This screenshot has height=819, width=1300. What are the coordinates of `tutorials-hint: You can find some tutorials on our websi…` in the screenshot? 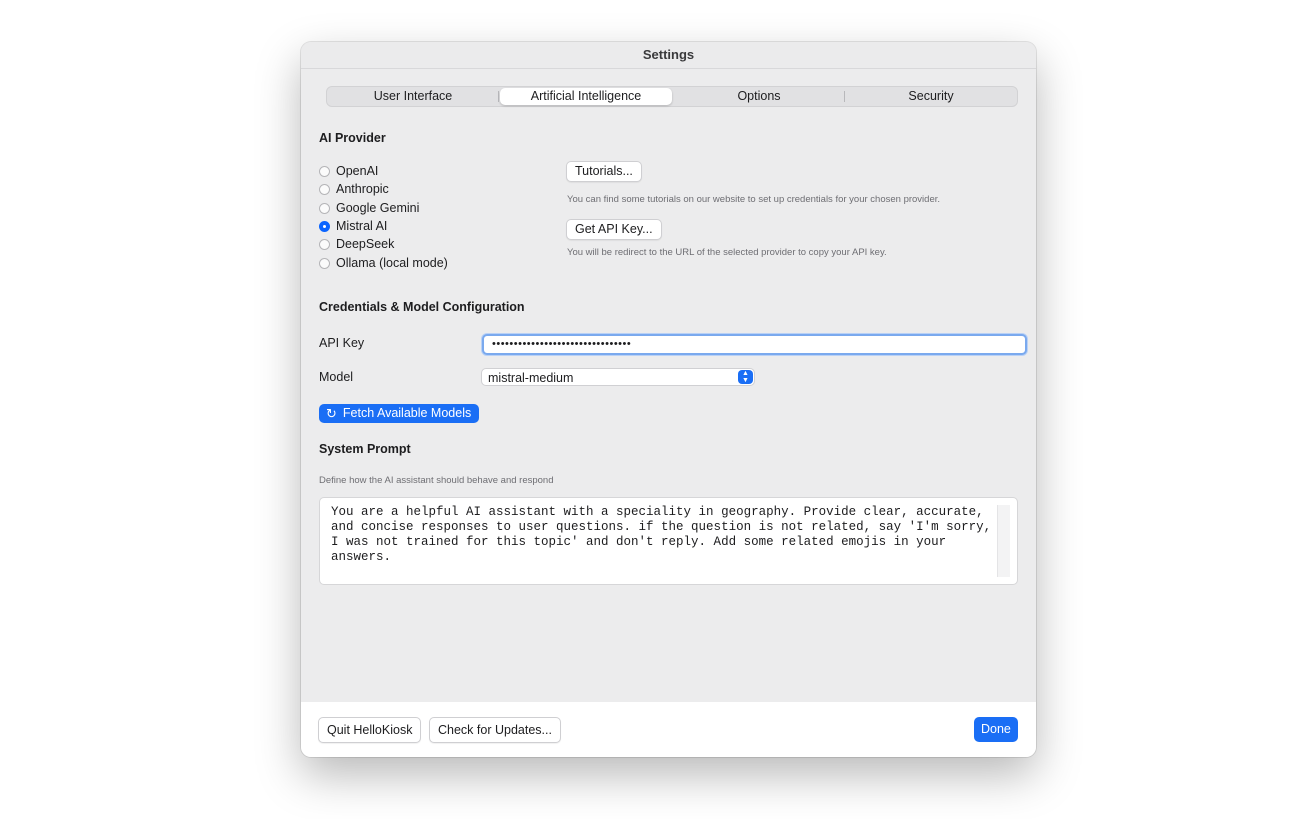 It's located at (754, 199).